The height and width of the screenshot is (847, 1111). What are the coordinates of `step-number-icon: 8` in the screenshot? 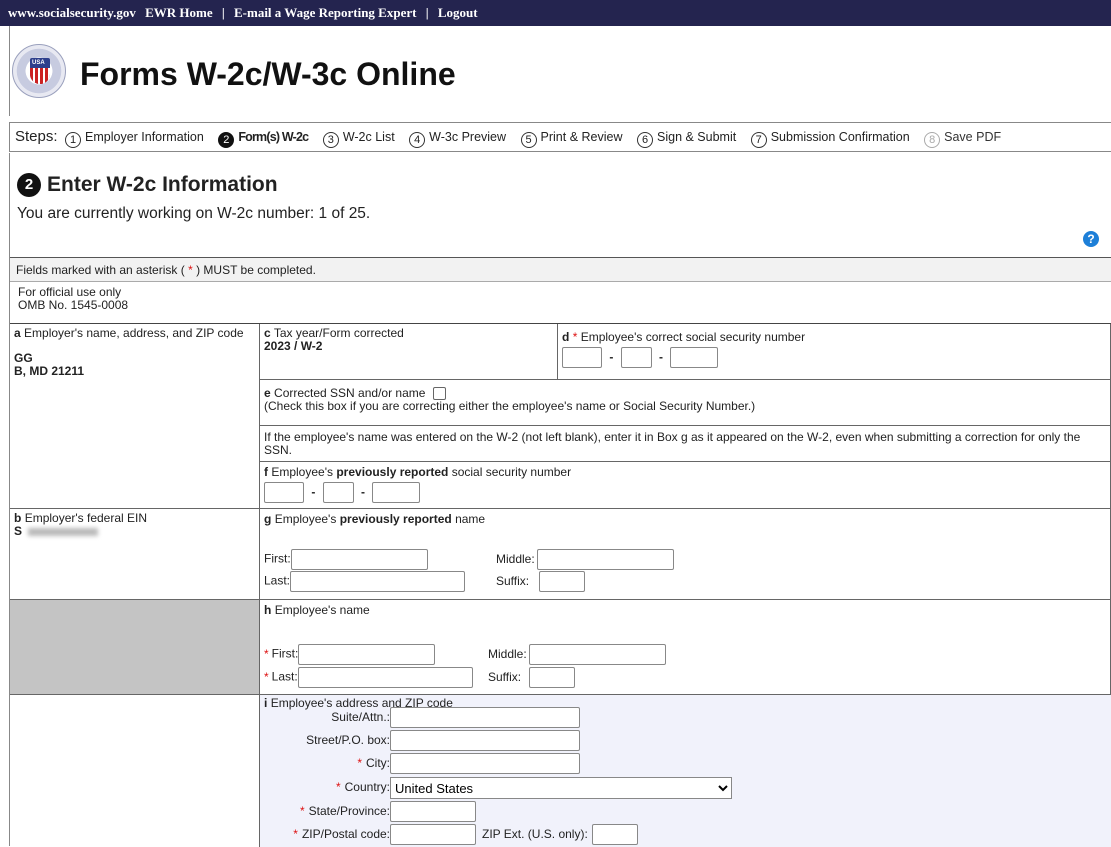 It's located at (932, 140).